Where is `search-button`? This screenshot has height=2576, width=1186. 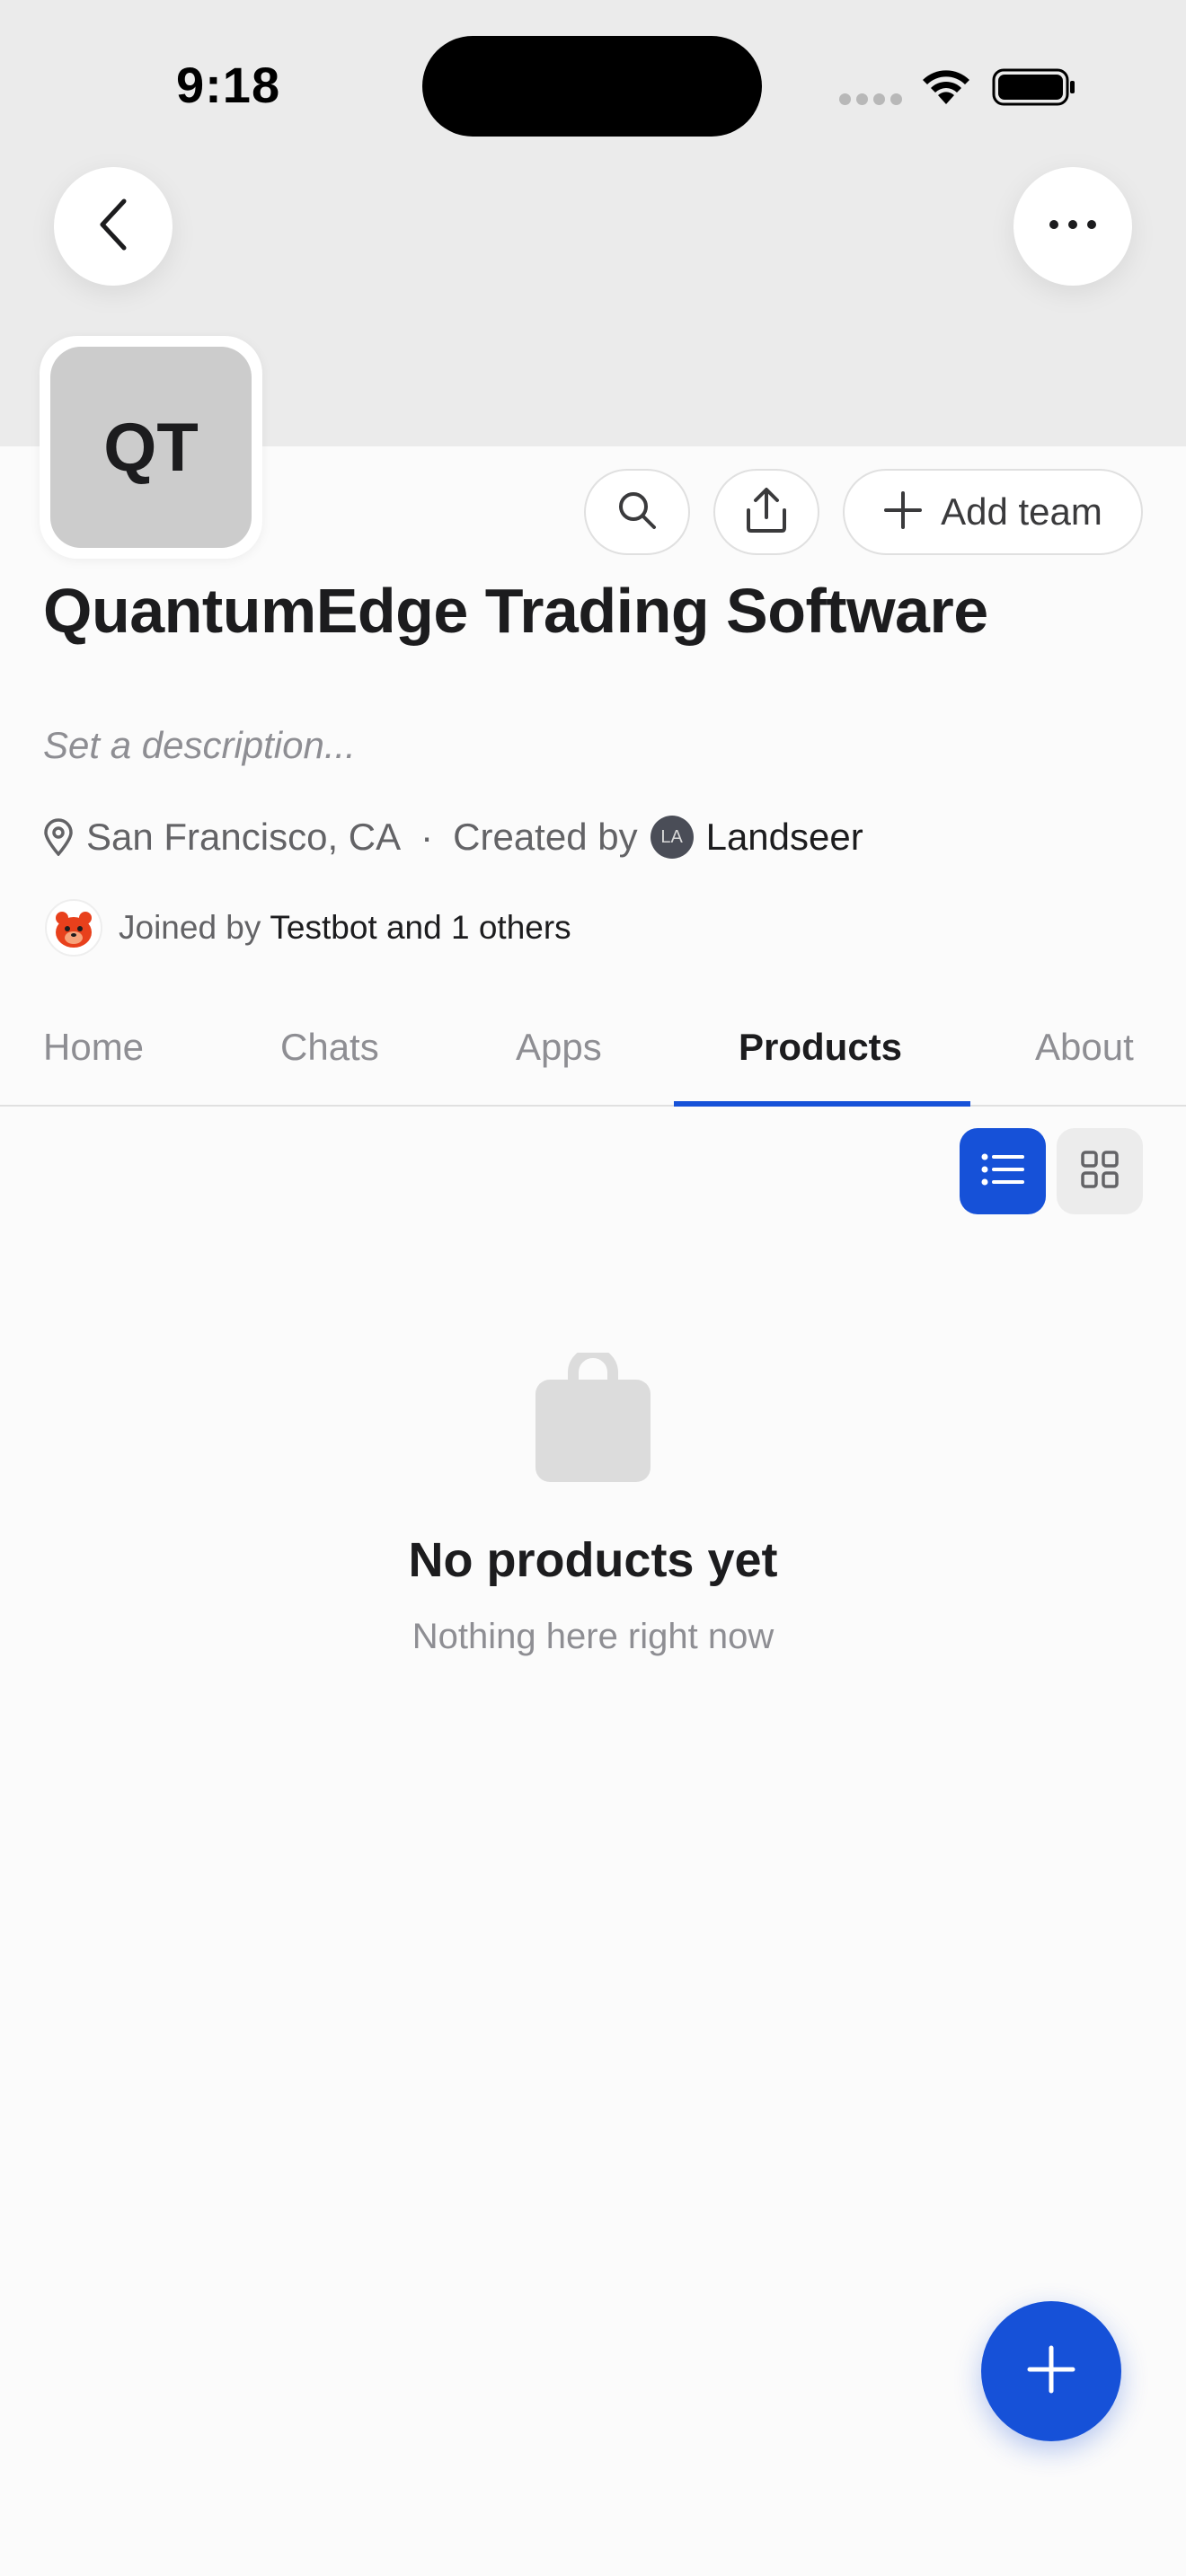 search-button is located at coordinates (637, 512).